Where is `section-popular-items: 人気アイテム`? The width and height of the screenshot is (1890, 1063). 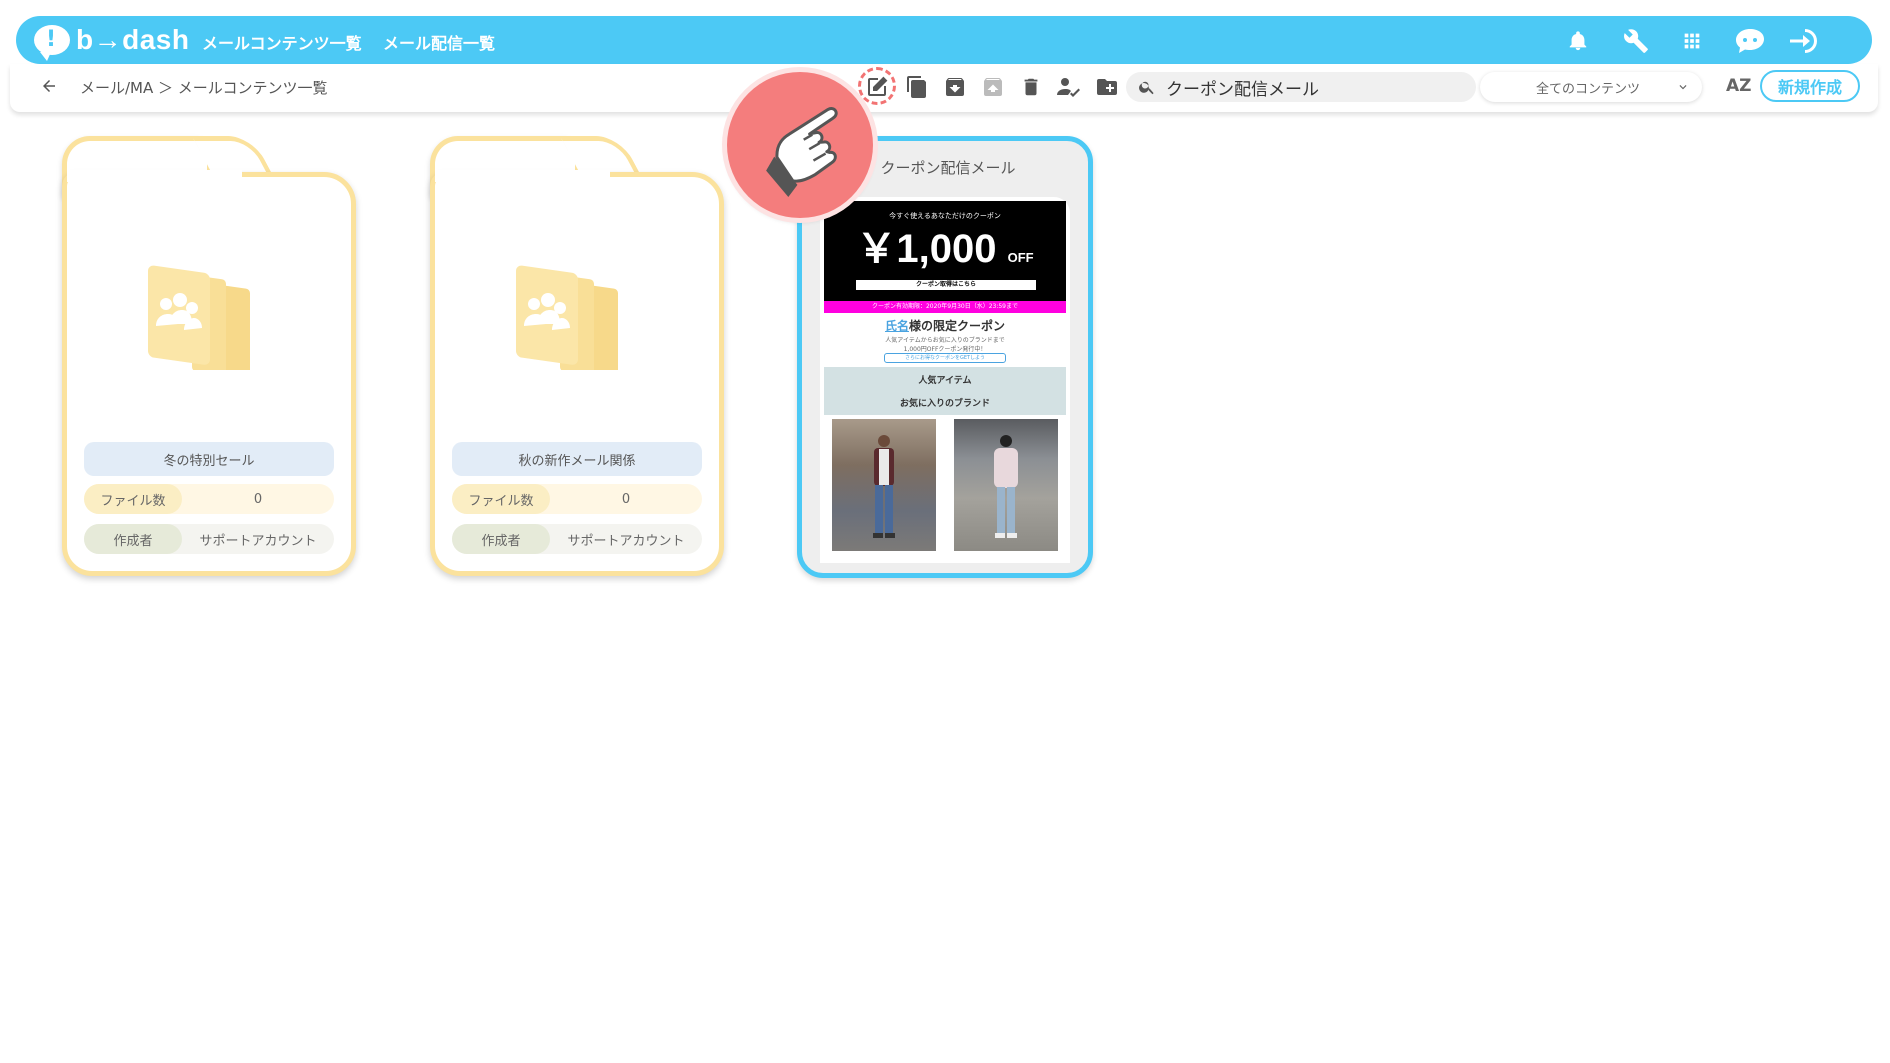
section-popular-items: 人気アイテム is located at coordinates (945, 381).